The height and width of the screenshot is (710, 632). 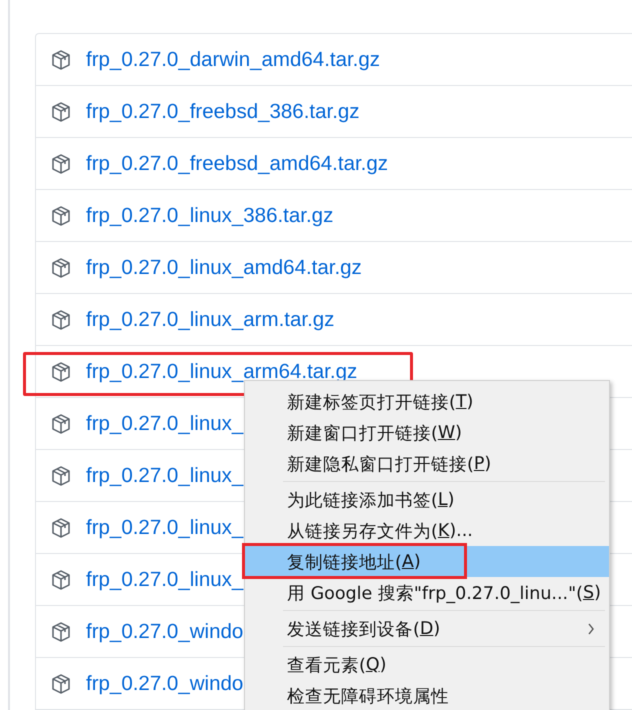 I want to click on asset-link: frp_0.27.0_freebsd_386.tar.gz, so click(x=223, y=112).